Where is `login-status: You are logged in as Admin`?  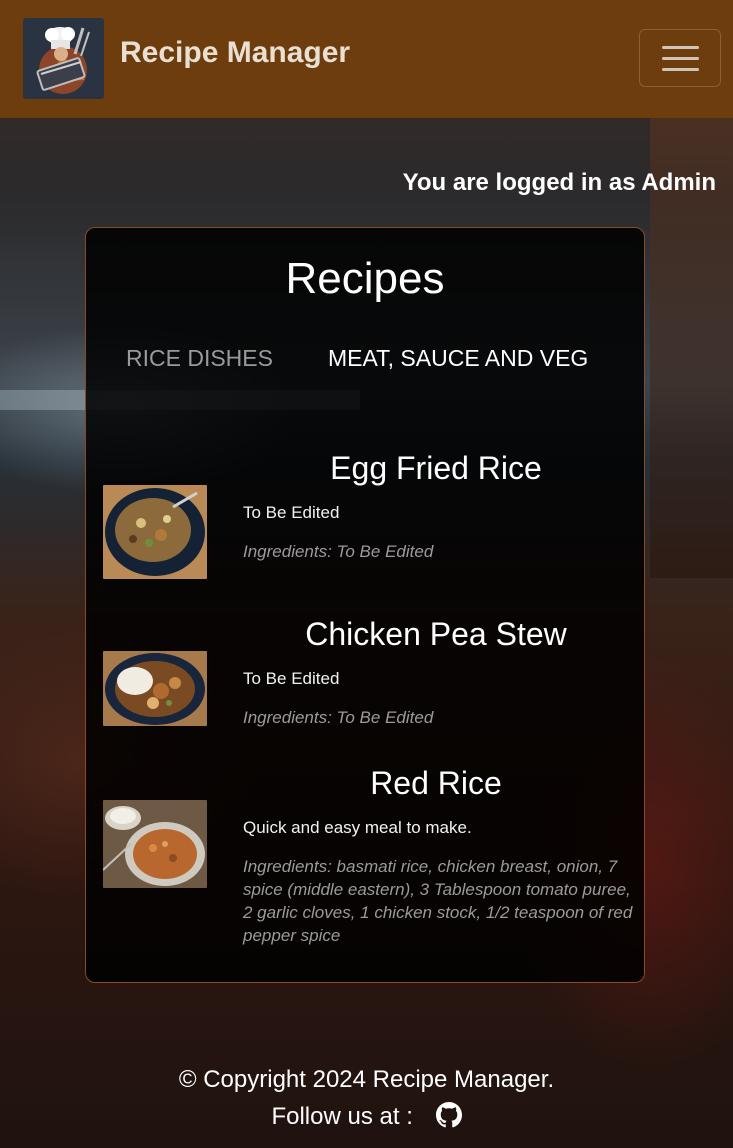 login-status: You are logged in as Admin is located at coordinates (559, 182).